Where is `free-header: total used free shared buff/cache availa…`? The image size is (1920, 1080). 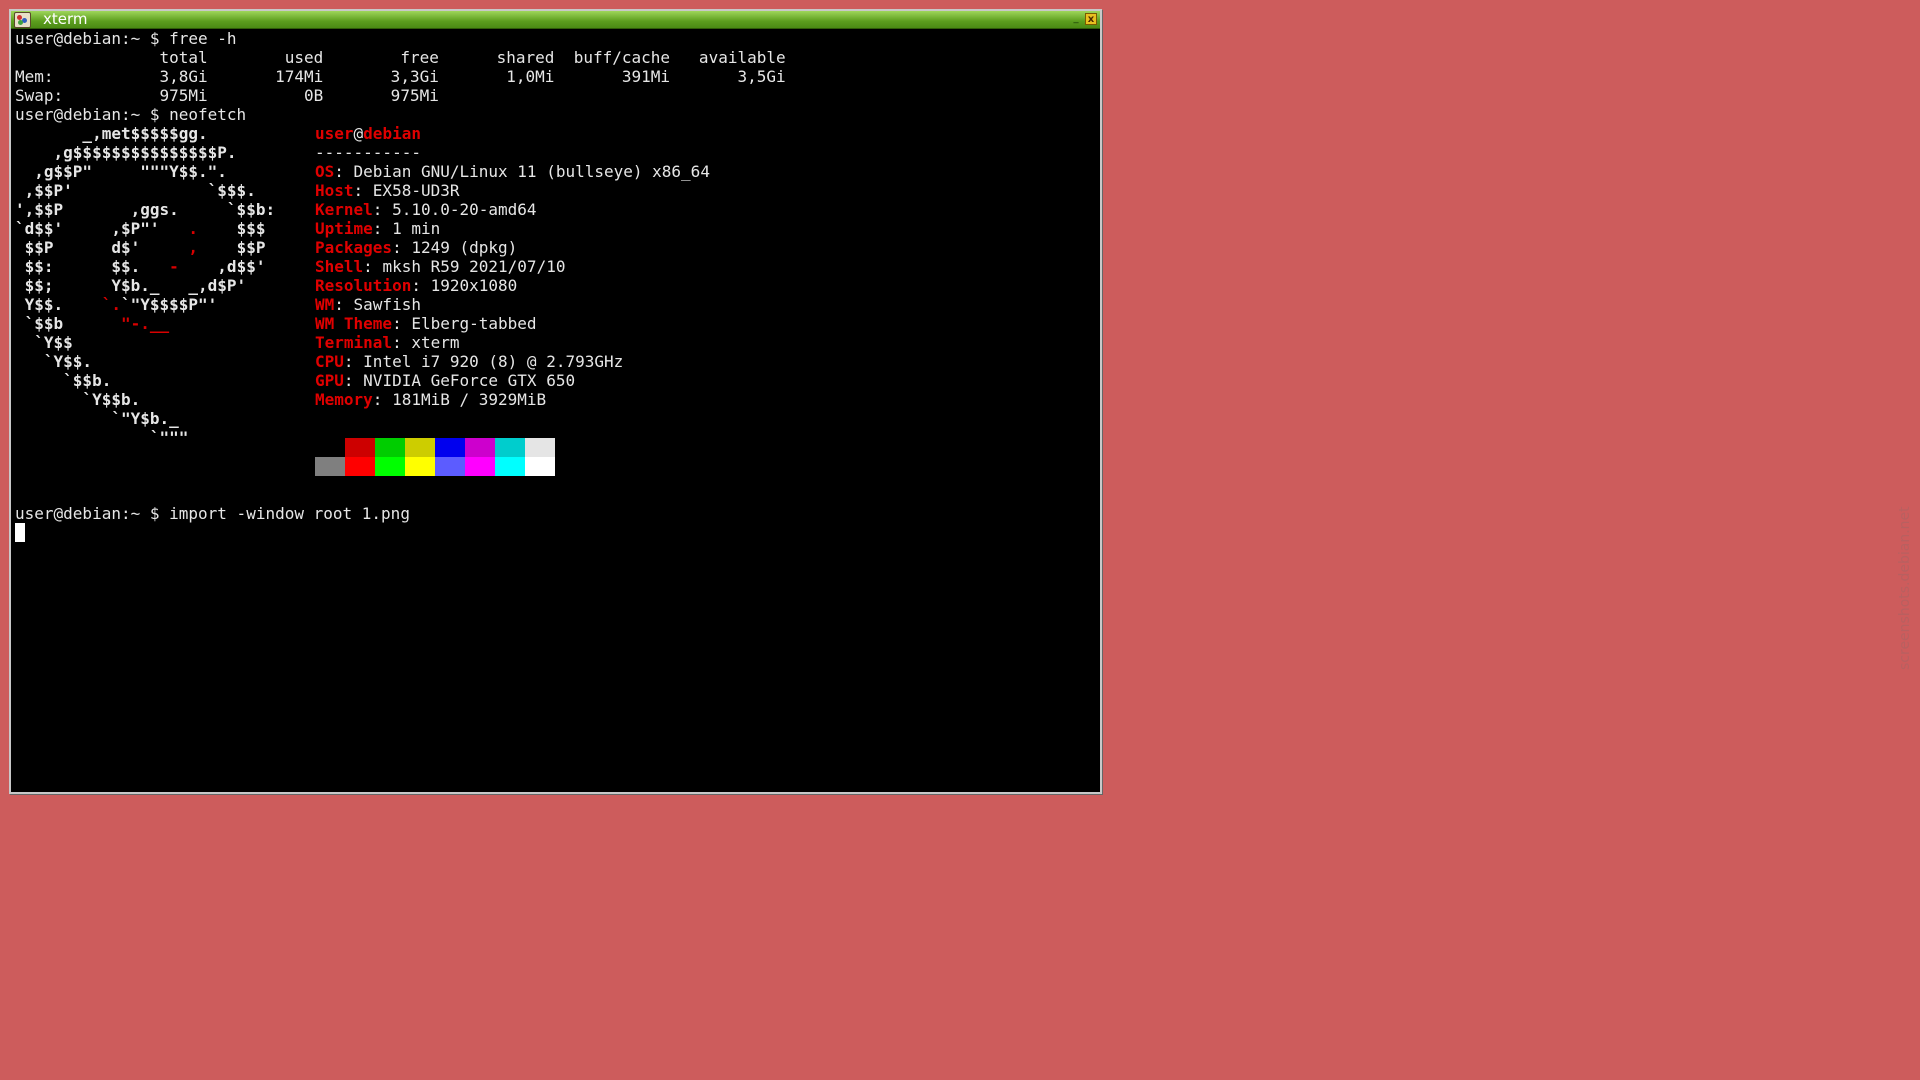
free-header: total used free shared buff/cache availa… is located at coordinates (400, 57).